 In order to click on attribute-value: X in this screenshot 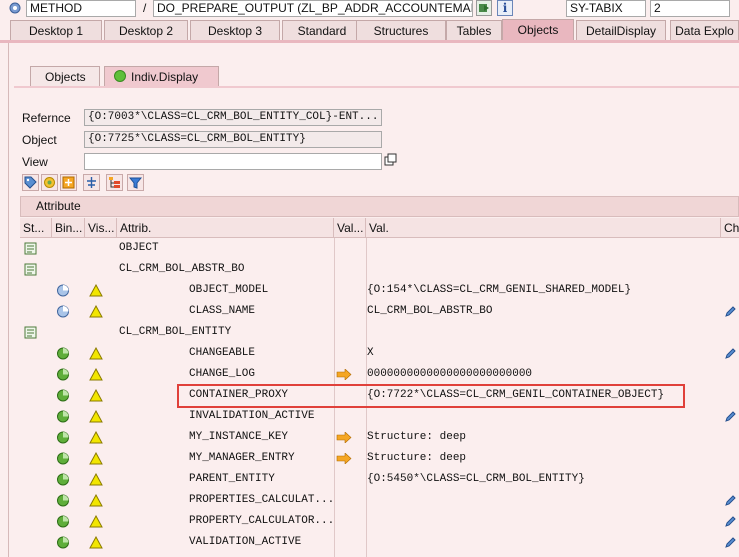, I will do `click(370, 353)`.